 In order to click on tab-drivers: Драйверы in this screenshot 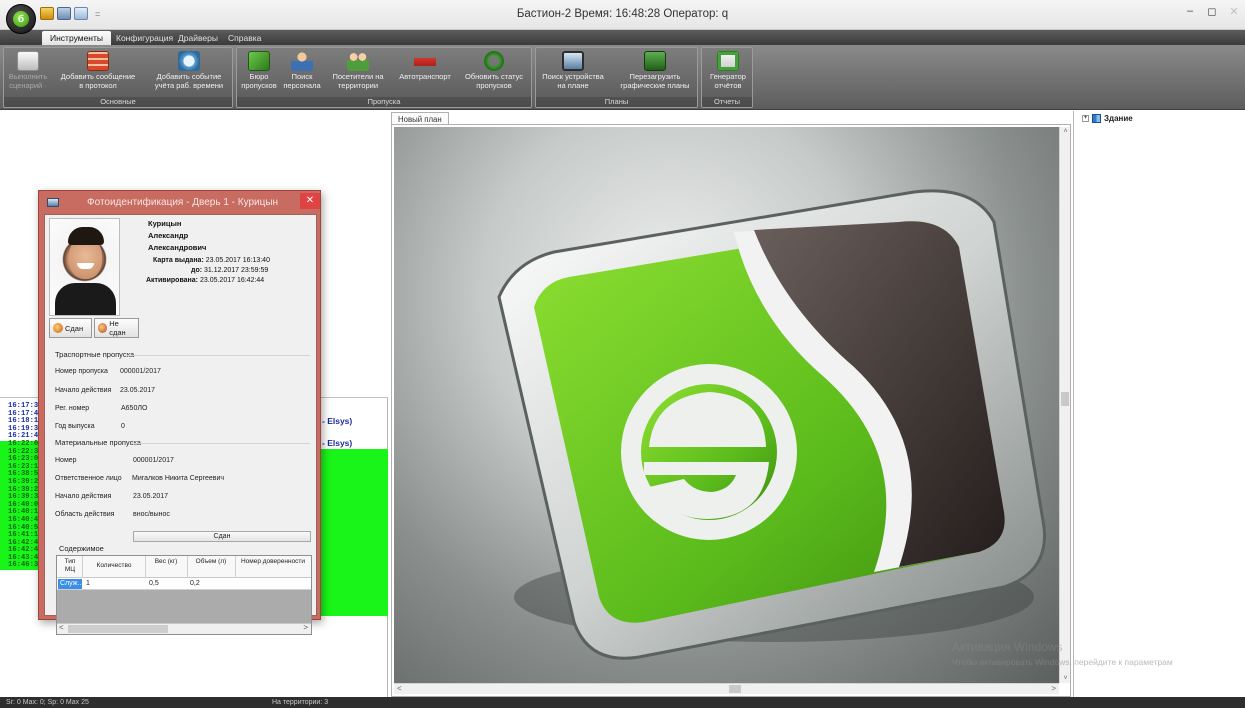, I will do `click(198, 38)`.